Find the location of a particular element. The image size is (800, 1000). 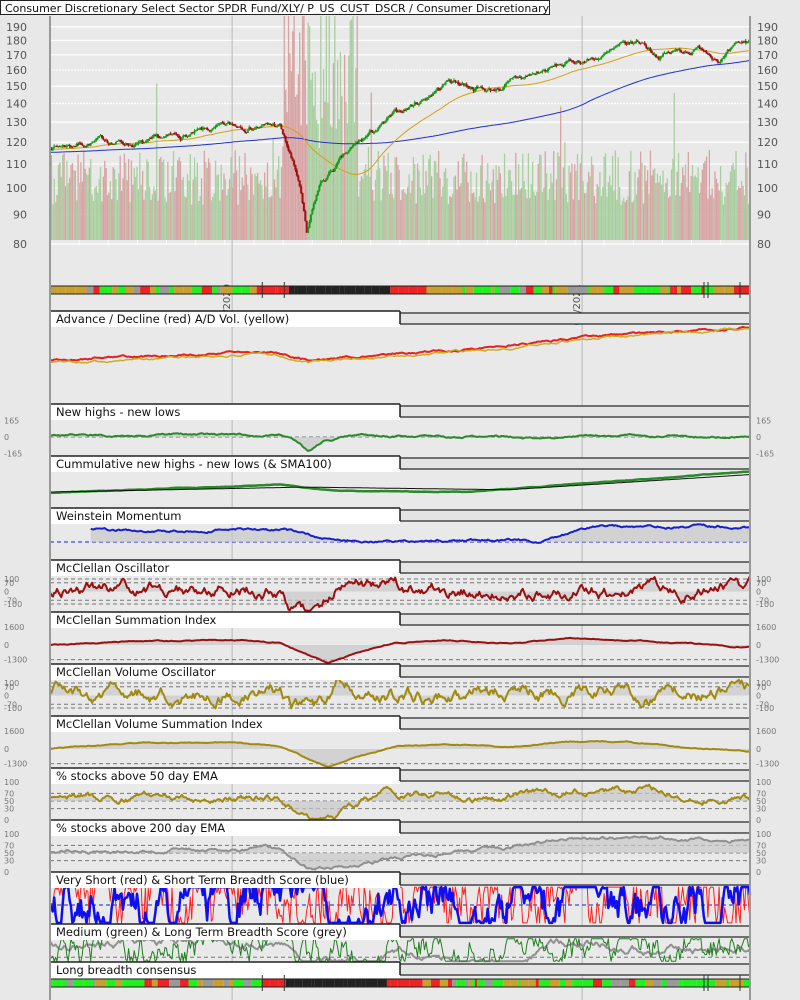

consensus-color-bar is located at coordinates (400, 983).